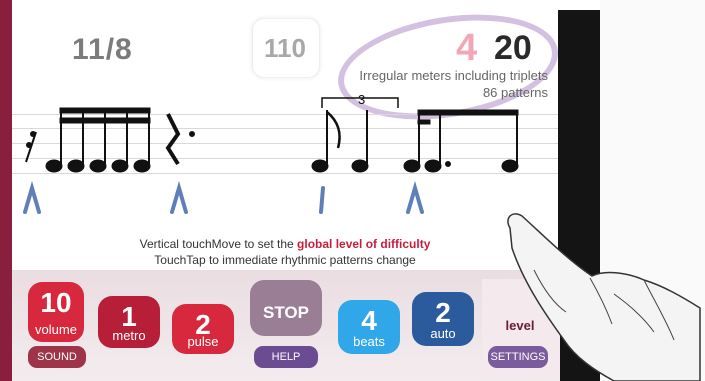 Image resolution: width=705 pixels, height=381 pixels. I want to click on instruction-prefix: Vertical touchMove to set the, so click(218, 244).